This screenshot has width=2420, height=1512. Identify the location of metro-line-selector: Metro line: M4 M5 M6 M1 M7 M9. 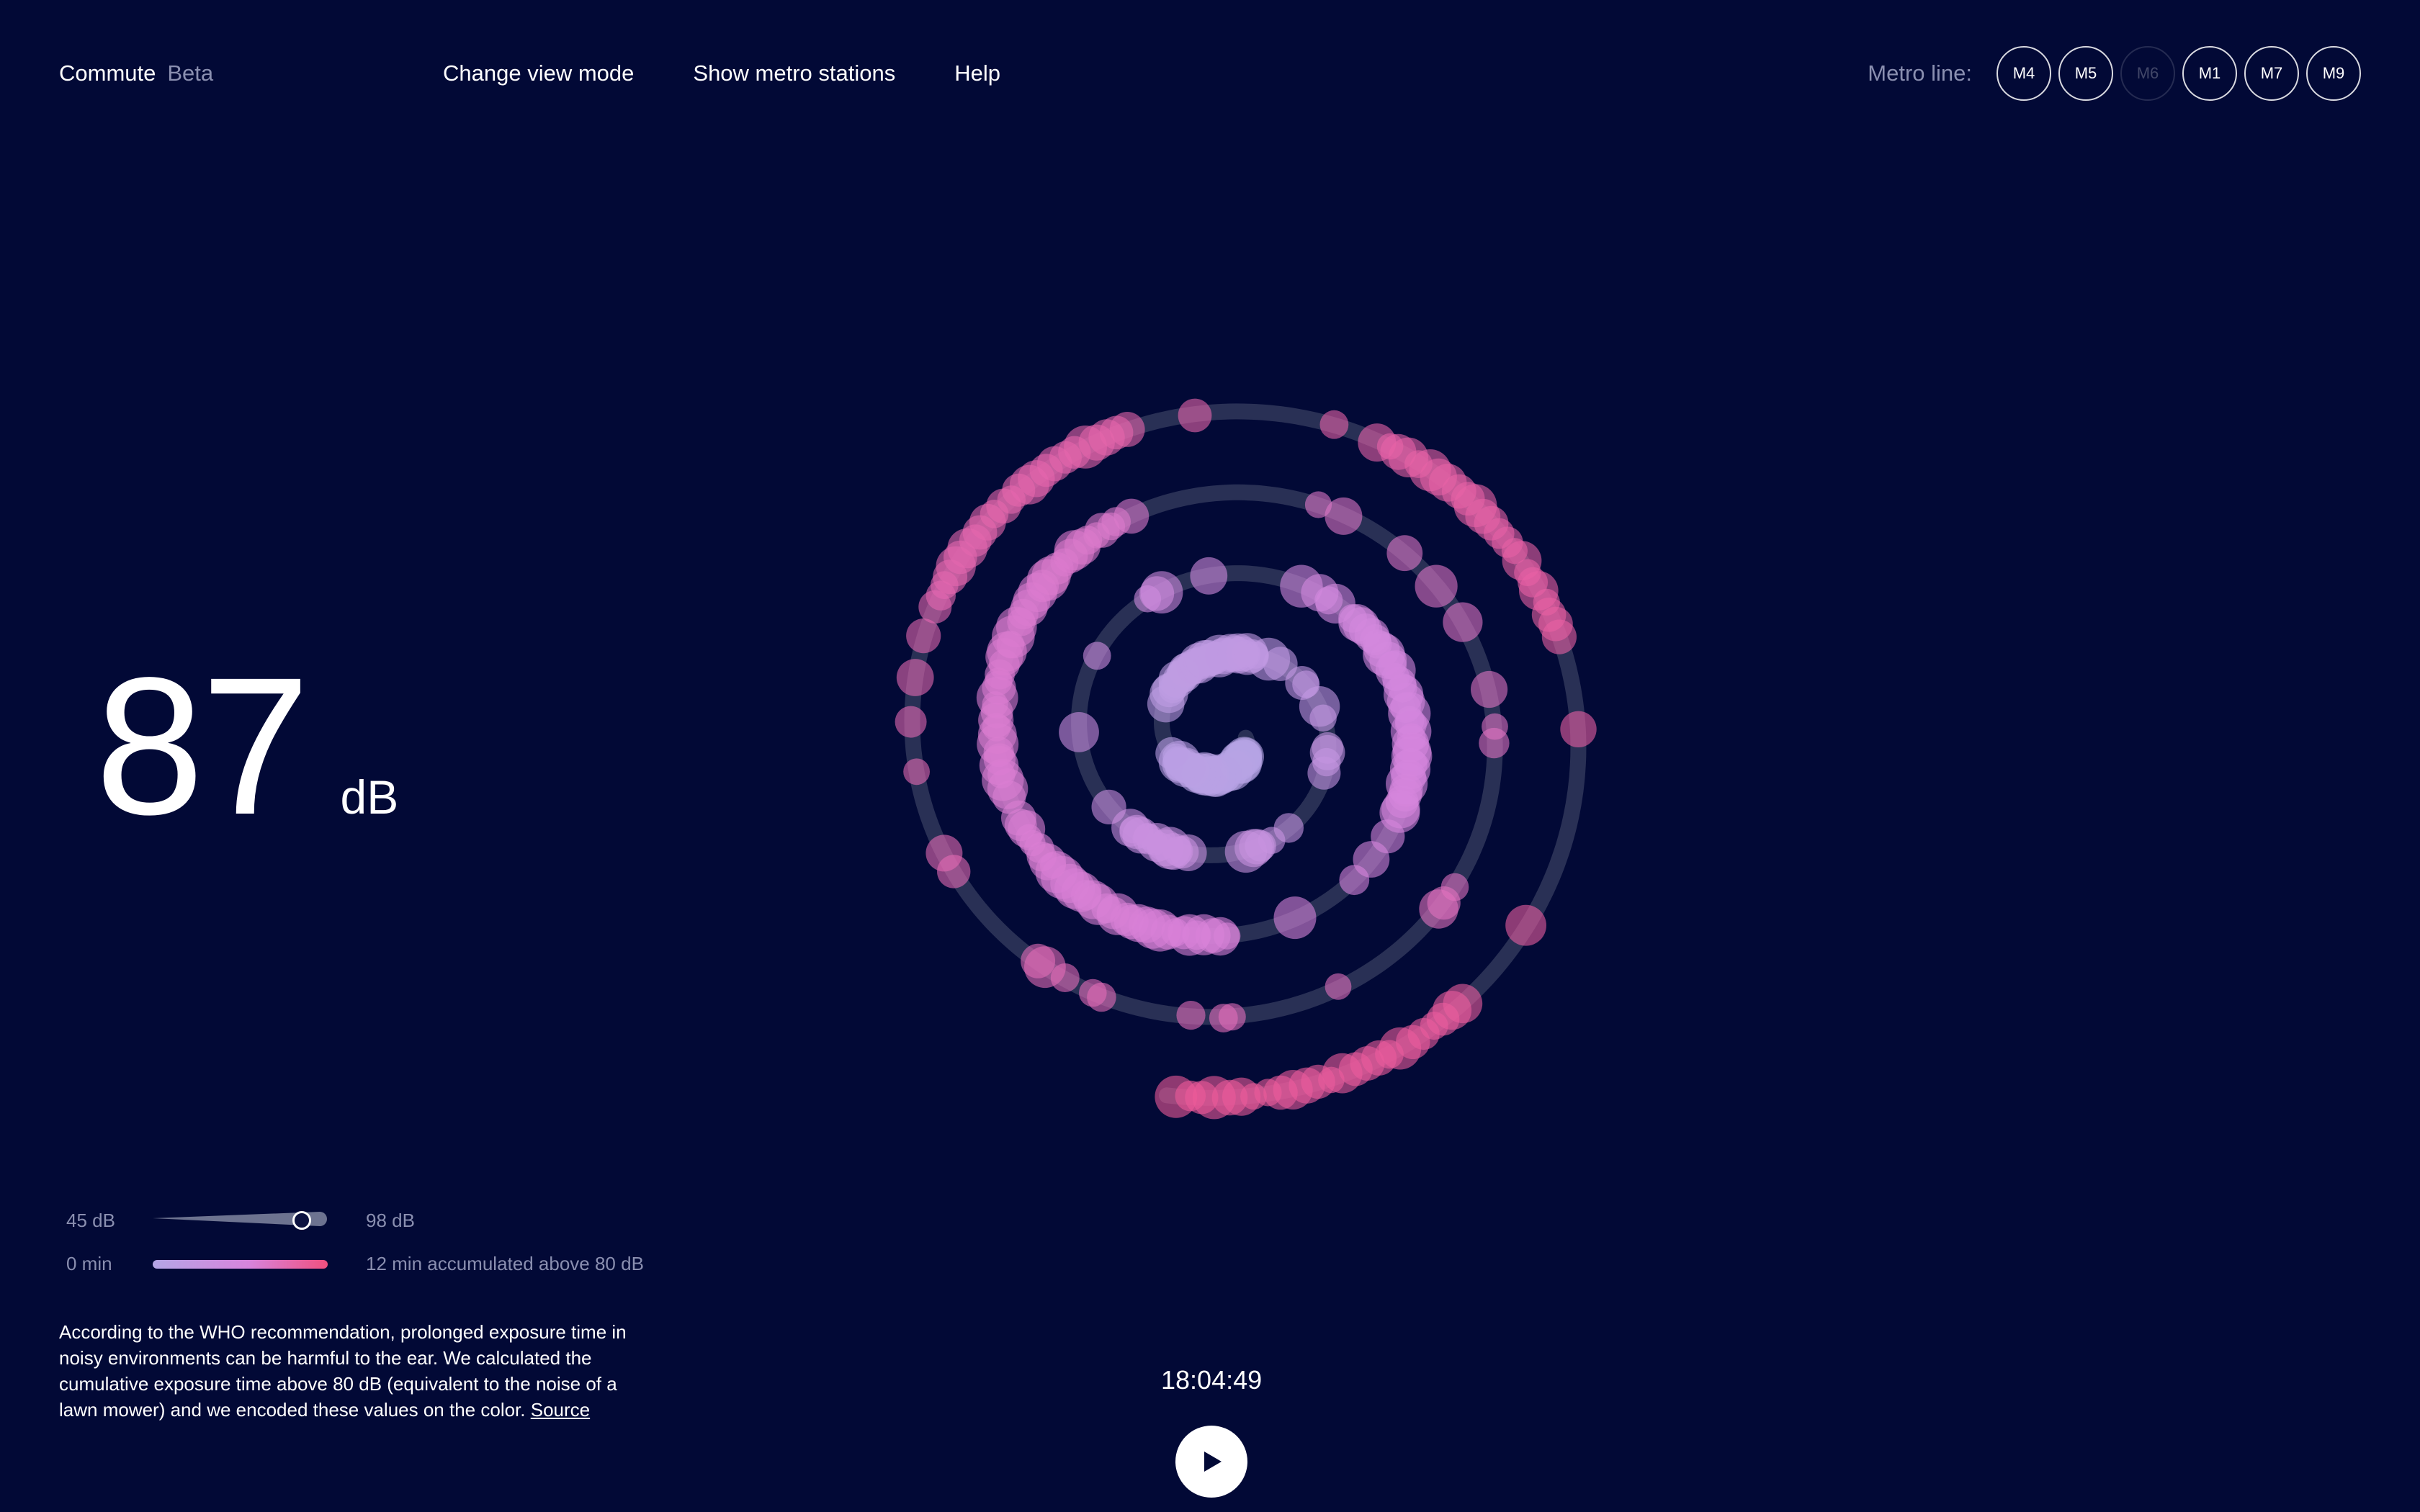
(2114, 73).